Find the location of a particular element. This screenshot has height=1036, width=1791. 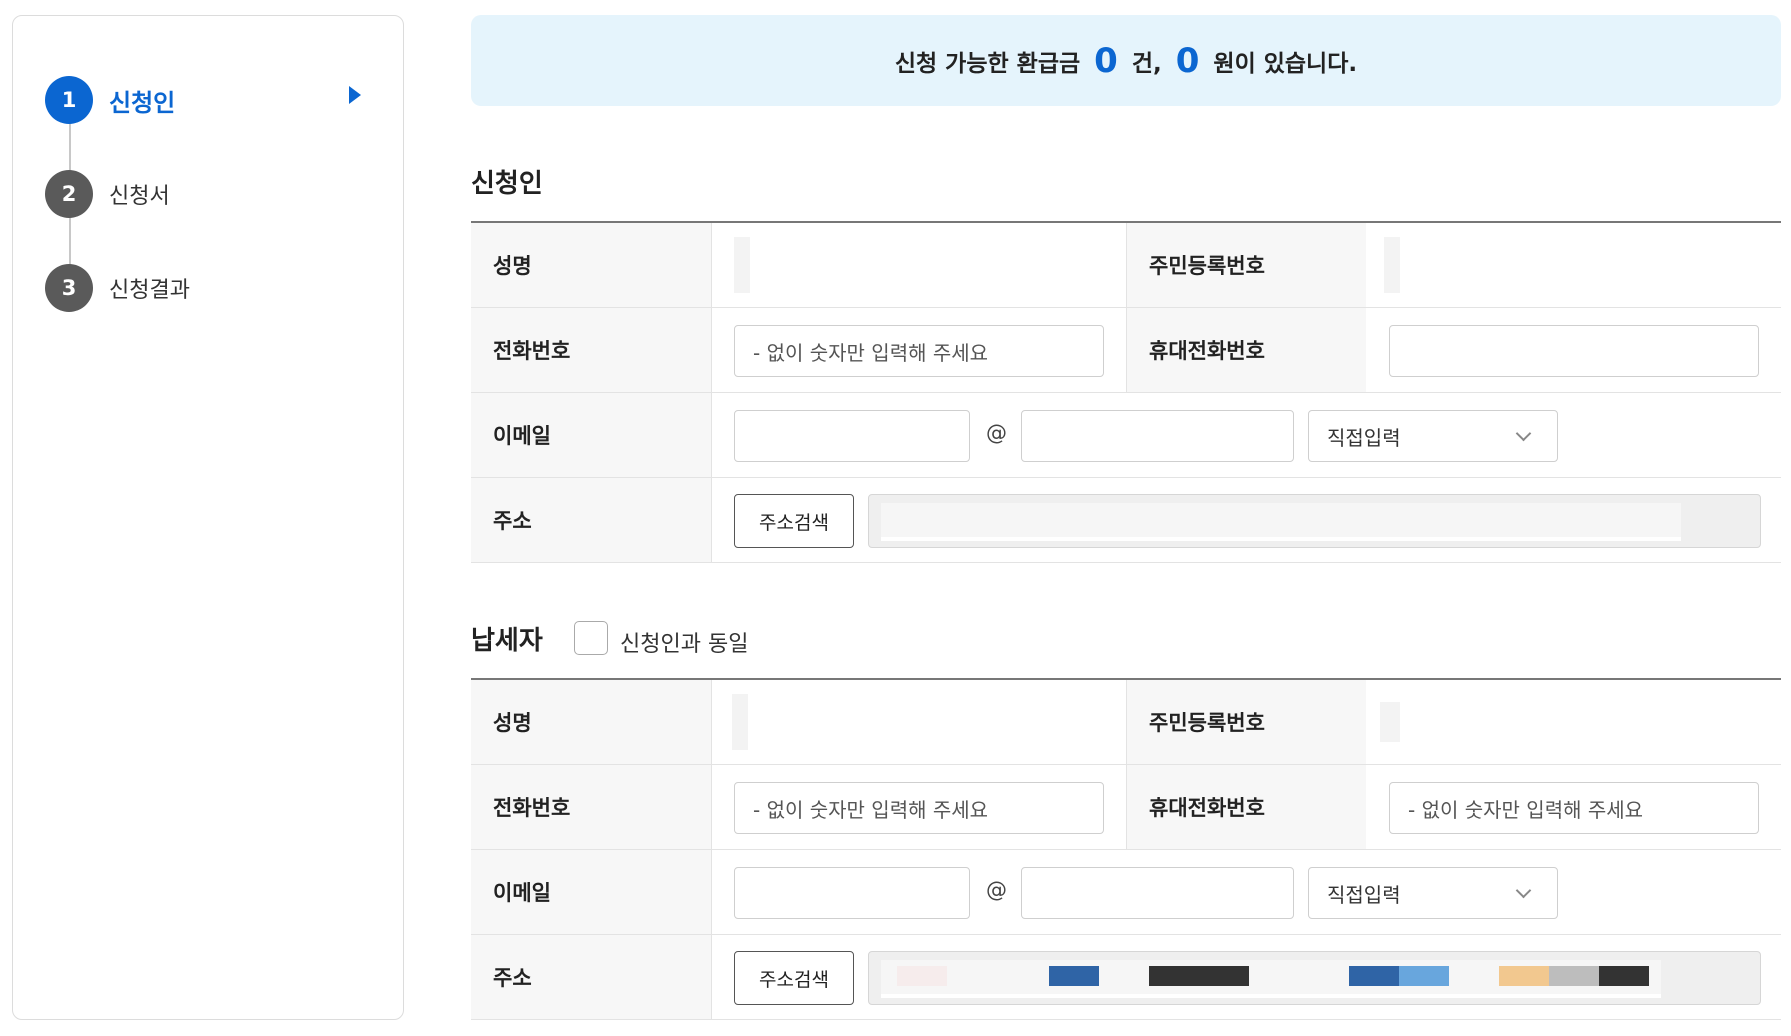

applicant-name-row: 성명 주민등록번호 is located at coordinates (1126, 265).